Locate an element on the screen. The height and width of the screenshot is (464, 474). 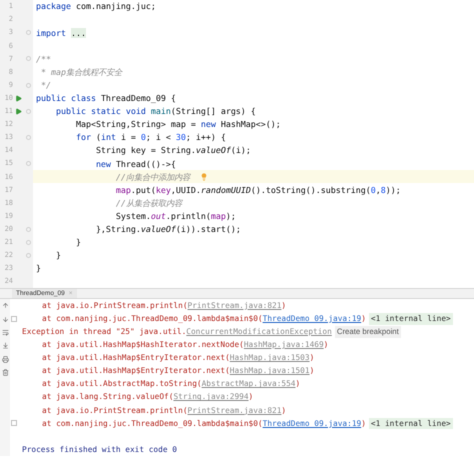
code-line: for (int i = 0; i < 30; i++) { is located at coordinates (150, 137).